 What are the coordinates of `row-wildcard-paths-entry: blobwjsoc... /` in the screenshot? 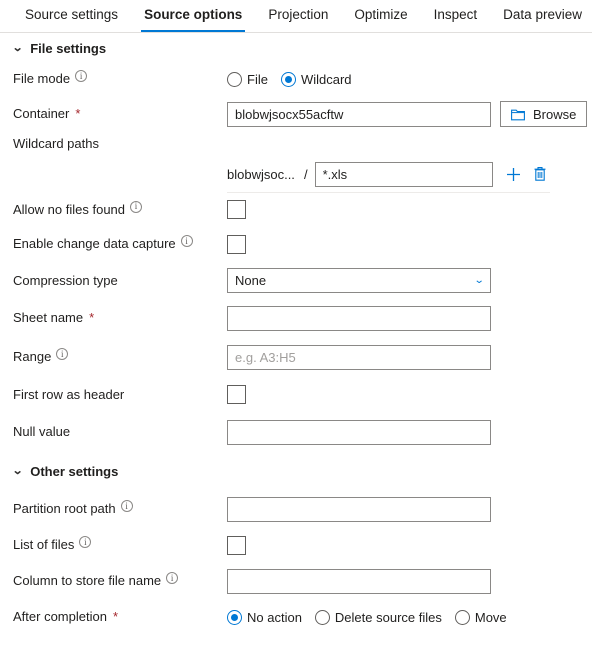 It's located at (296, 174).